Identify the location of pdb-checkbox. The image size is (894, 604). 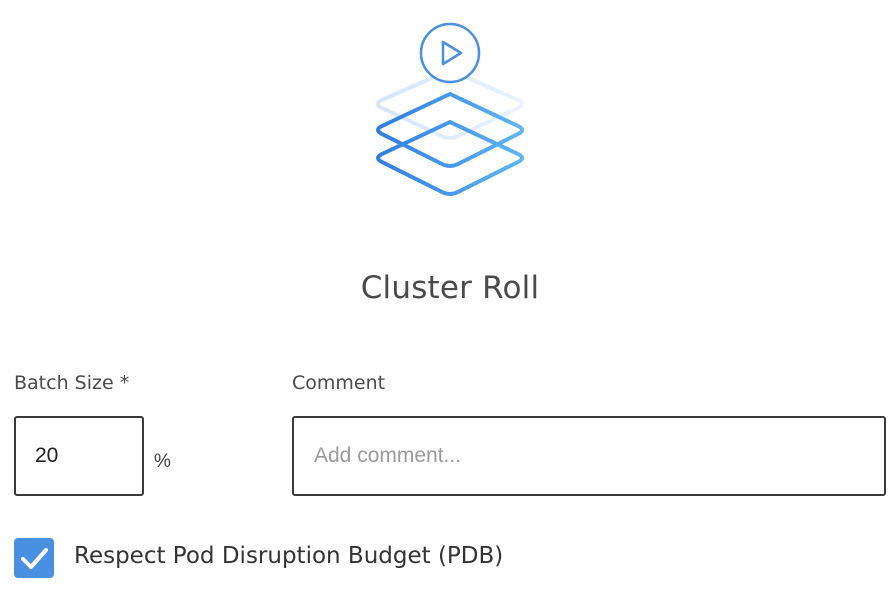
(34, 558).